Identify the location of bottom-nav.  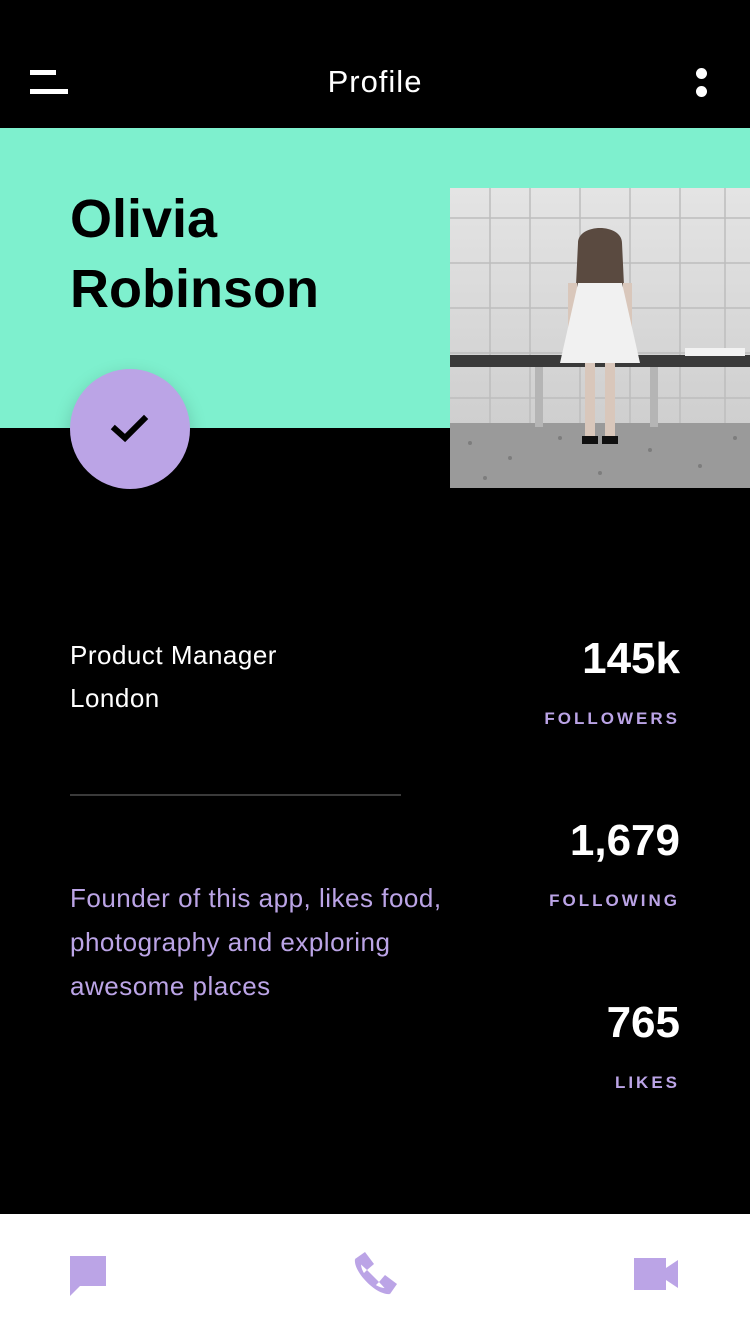
(375, 1274).